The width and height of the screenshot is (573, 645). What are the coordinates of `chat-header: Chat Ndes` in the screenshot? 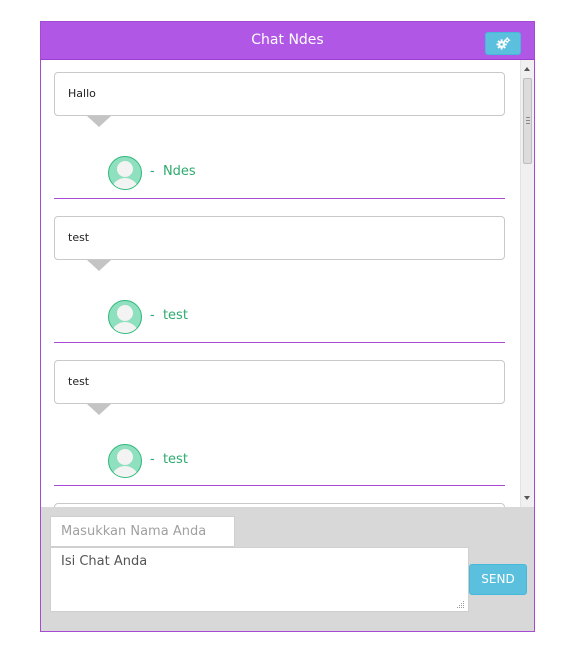 It's located at (287, 41).